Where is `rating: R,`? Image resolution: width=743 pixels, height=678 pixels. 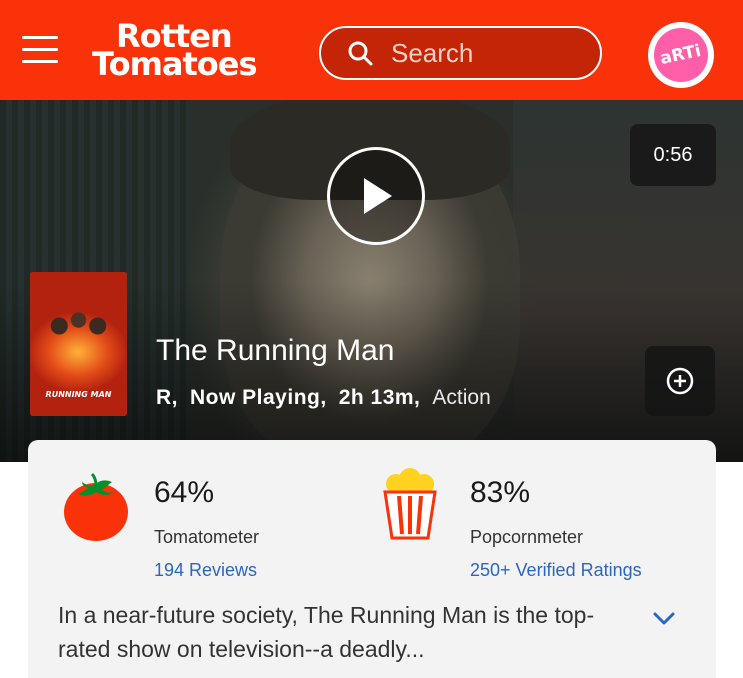
rating: R, is located at coordinates (167, 397).